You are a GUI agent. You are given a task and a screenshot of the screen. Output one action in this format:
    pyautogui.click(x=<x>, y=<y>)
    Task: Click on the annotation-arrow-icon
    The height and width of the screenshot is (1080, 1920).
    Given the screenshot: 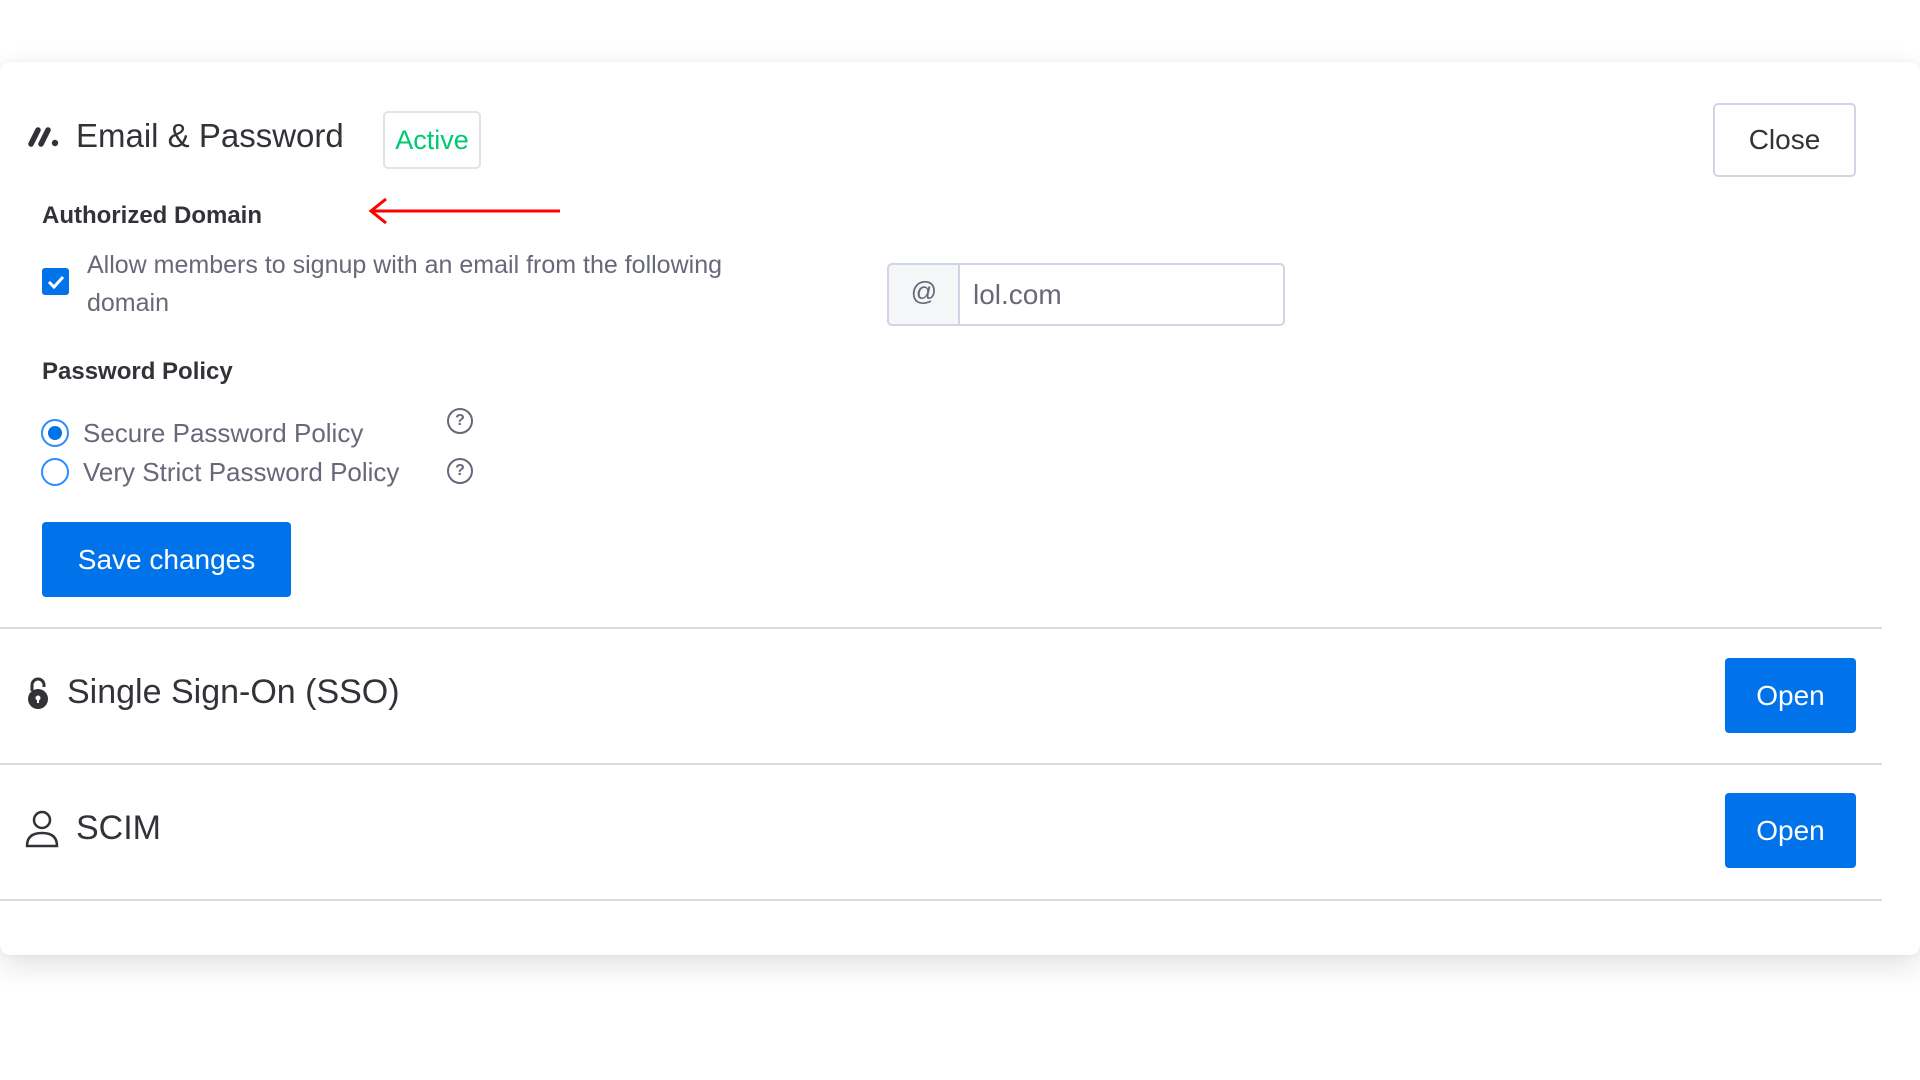 What is the action you would take?
    pyautogui.click(x=464, y=211)
    